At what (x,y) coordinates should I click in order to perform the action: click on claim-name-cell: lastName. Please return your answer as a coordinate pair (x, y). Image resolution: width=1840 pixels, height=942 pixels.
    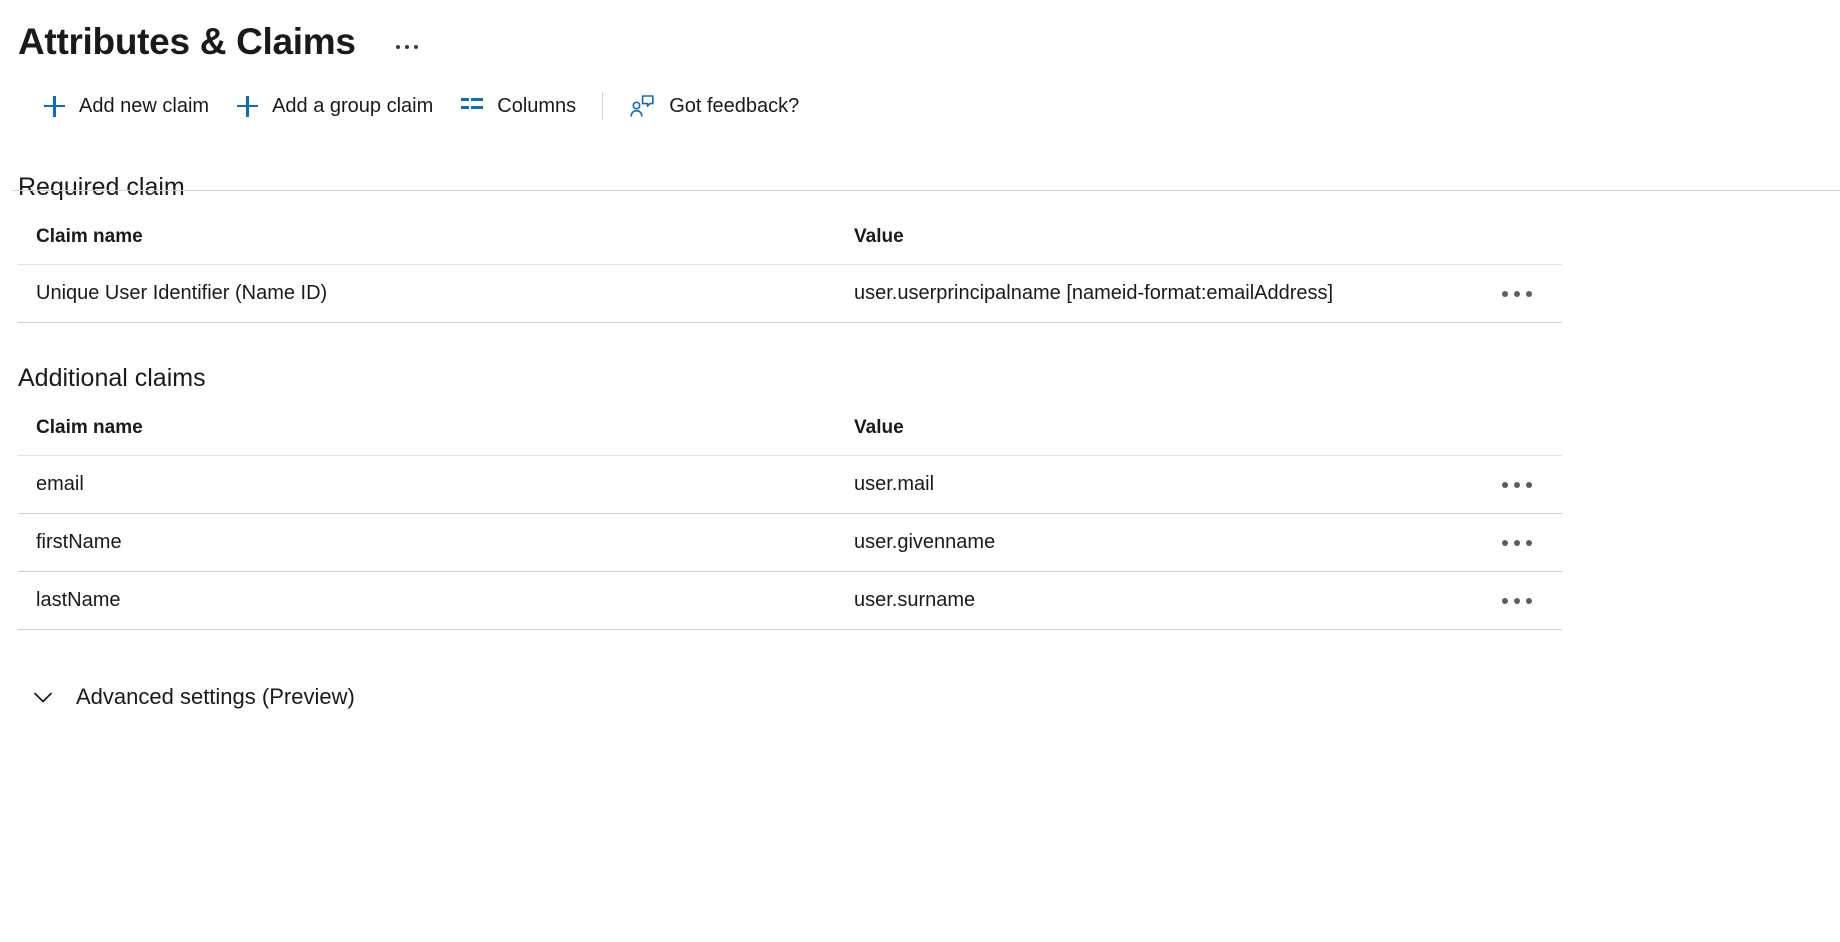
    Looking at the image, I should click on (427, 600).